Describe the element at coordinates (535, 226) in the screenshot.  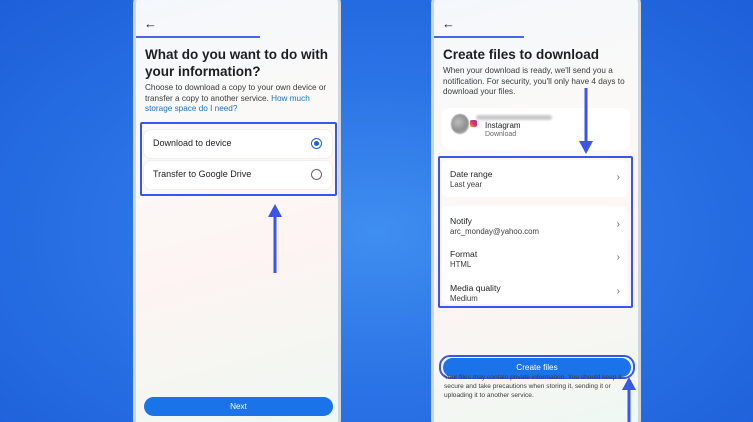
I see `row-notify: Notify arc_monday@yahoo.com ›` at that location.